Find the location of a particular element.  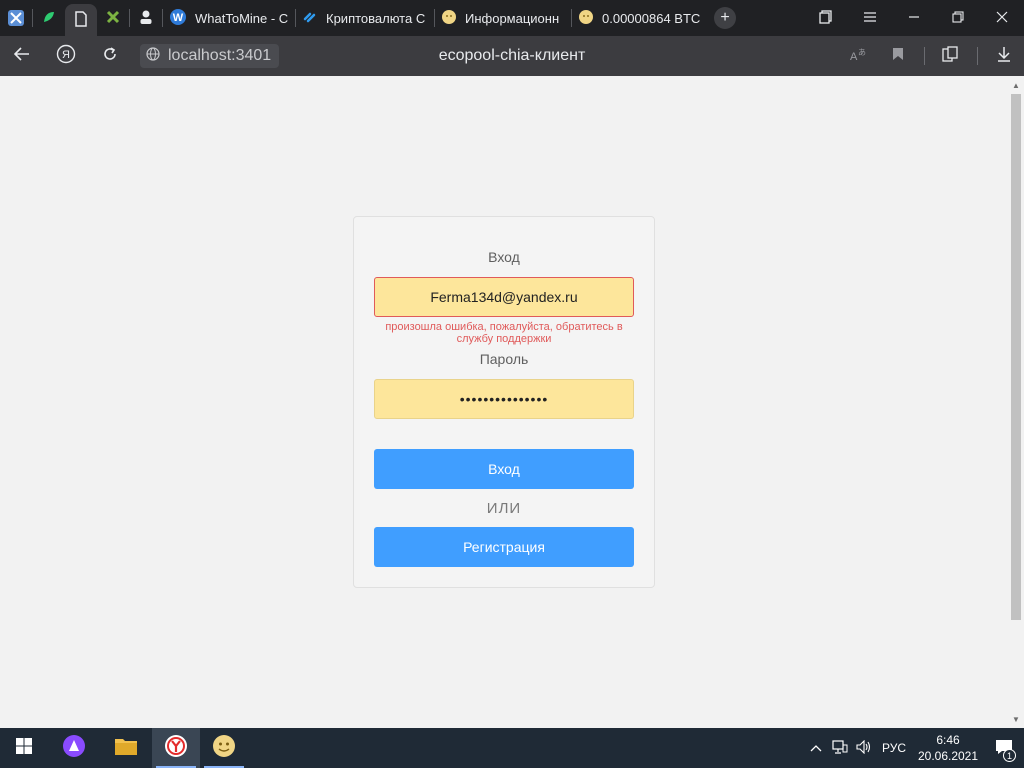

translate-icon: Aあ is located at coordinates (858, 56).